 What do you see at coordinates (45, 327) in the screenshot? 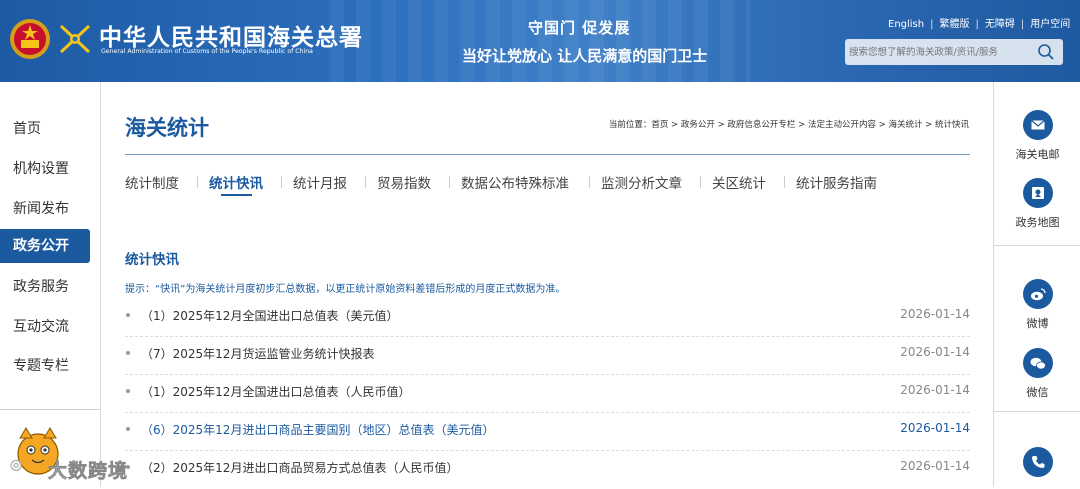
I see `nav-item-interaction: 互动交流` at bounding box center [45, 327].